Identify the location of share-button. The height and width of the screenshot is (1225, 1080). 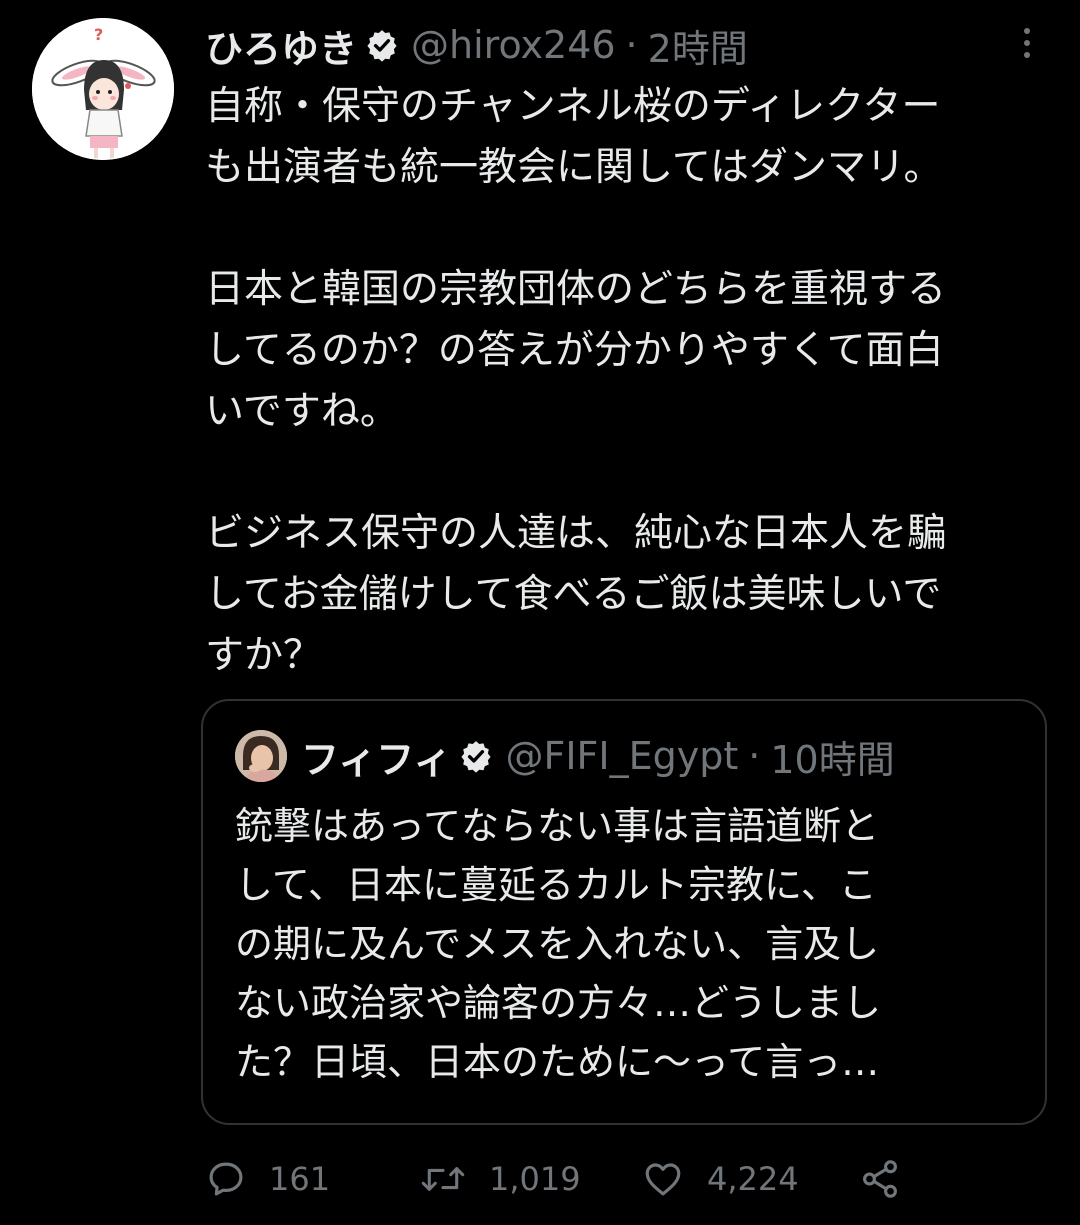
(880, 1179).